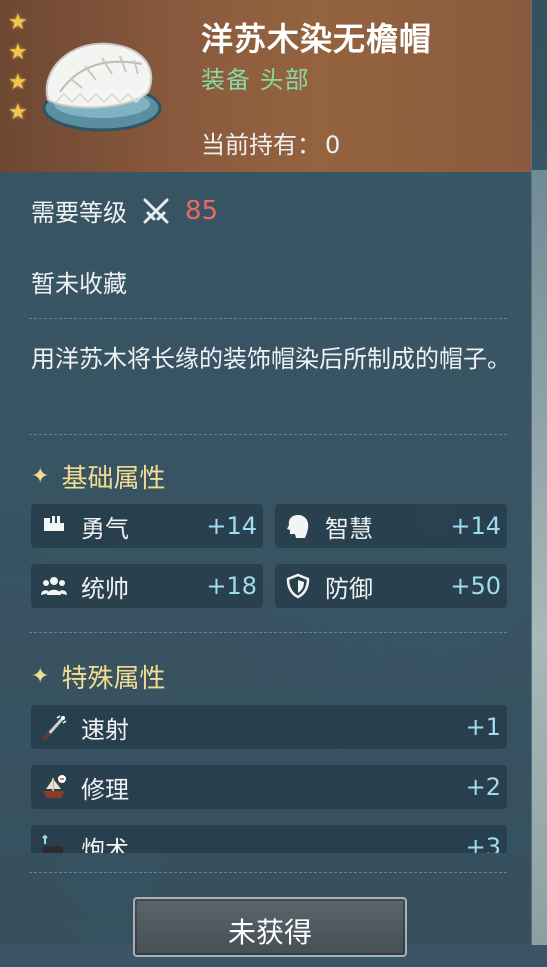 Image resolution: width=547 pixels, height=967 pixels. I want to click on required-level-value: 85, so click(202, 210).